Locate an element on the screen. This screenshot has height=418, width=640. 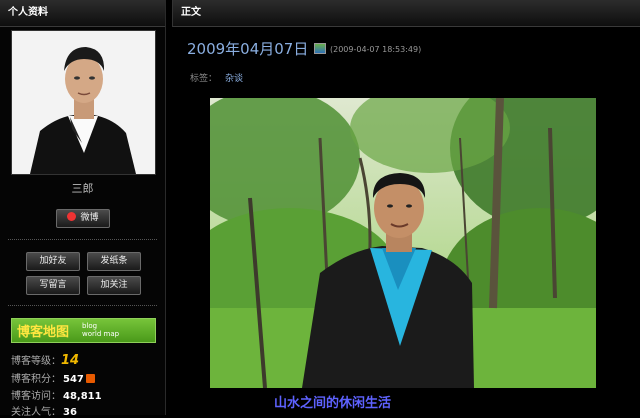
blog-map-title: 博客地图 is located at coordinates (43, 332).